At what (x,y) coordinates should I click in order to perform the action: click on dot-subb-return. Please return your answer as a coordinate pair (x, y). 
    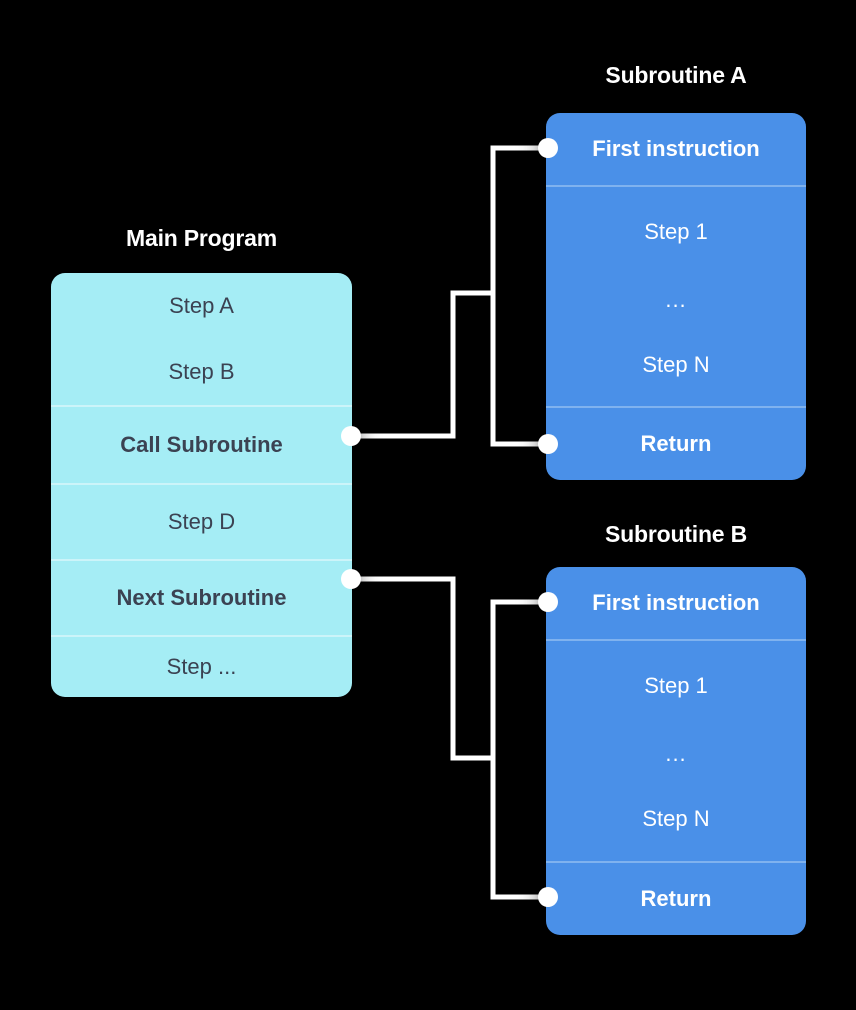
    Looking at the image, I should click on (548, 897).